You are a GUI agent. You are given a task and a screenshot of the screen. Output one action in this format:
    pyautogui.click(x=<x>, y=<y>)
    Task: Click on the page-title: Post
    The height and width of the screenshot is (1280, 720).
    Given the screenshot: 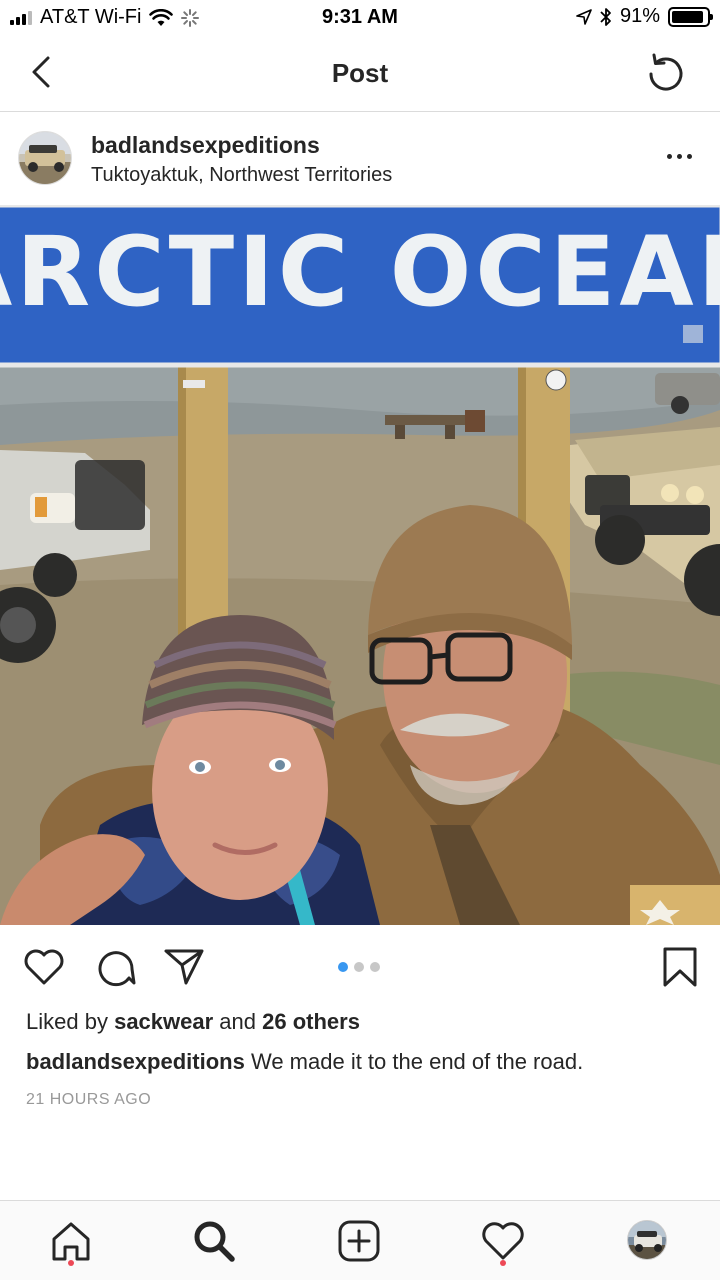 What is the action you would take?
    pyautogui.click(x=360, y=73)
    